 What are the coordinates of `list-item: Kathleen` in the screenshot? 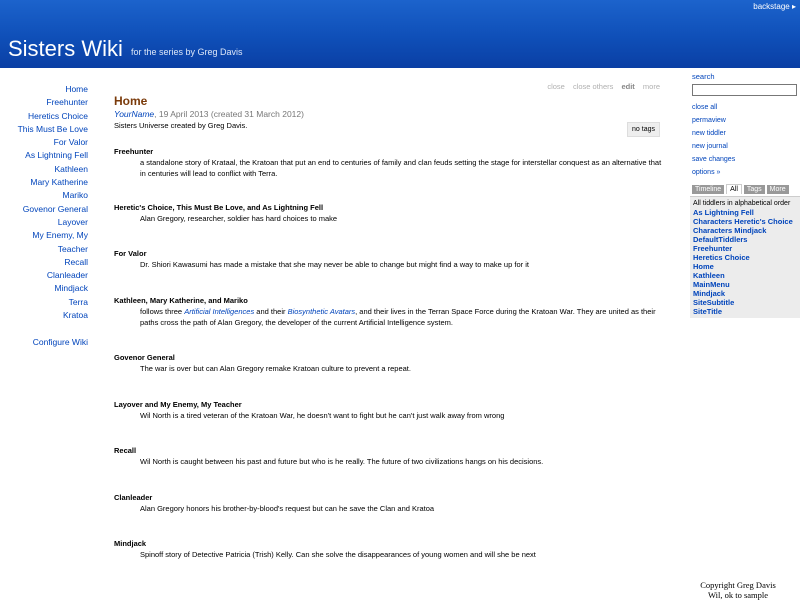 It's located at (746, 275).